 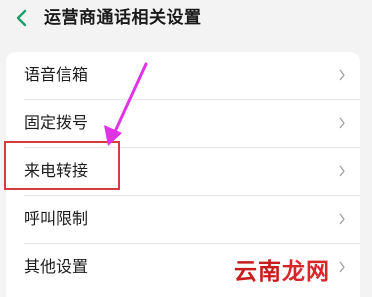 I want to click on page-title: 运营商通话相关设置, so click(x=123, y=18).